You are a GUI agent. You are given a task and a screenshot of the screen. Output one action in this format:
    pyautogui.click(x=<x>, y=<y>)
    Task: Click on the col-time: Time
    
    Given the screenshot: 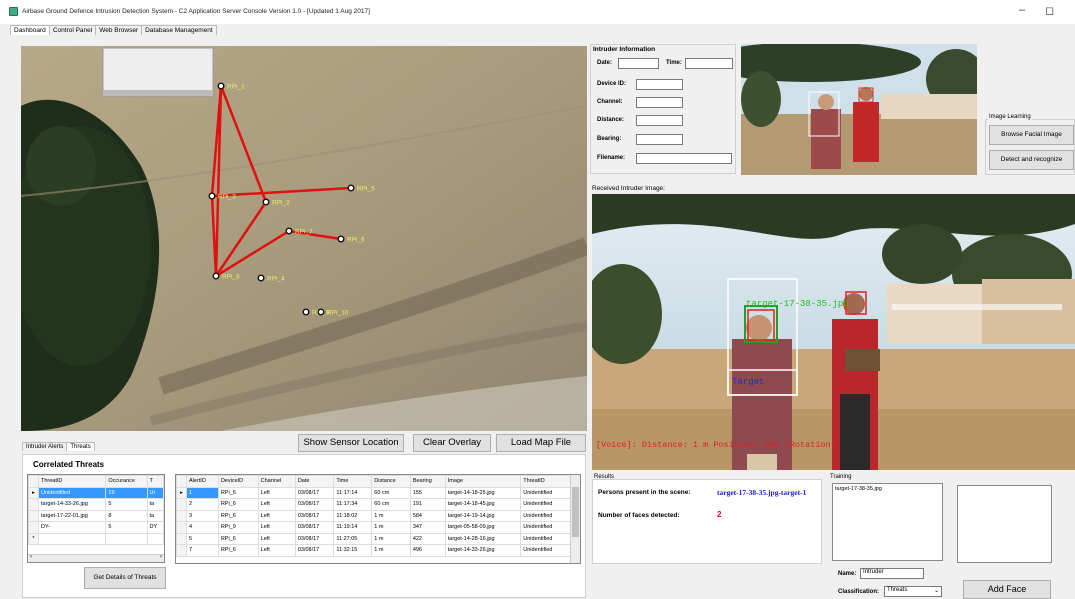 What is the action you would take?
    pyautogui.click(x=353, y=481)
    